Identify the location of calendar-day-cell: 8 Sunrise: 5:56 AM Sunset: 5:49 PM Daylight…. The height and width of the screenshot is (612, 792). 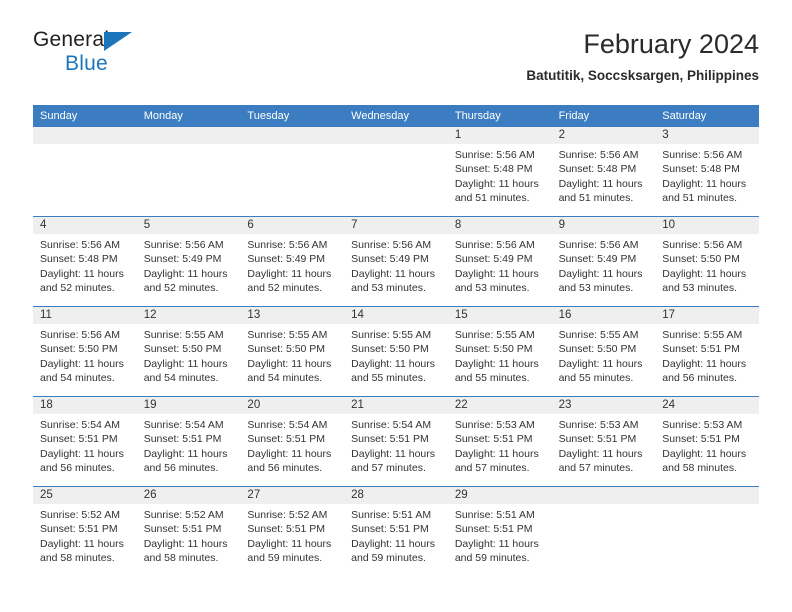
(499, 261).